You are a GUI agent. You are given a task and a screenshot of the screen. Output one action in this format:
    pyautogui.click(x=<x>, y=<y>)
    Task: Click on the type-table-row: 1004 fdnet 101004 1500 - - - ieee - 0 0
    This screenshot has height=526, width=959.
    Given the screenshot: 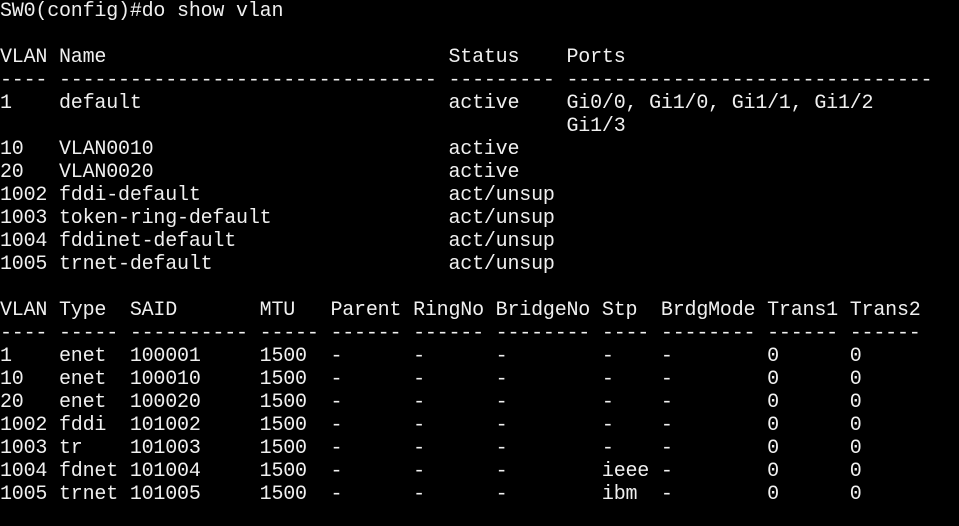 What is the action you would take?
    pyautogui.click(x=431, y=471)
    